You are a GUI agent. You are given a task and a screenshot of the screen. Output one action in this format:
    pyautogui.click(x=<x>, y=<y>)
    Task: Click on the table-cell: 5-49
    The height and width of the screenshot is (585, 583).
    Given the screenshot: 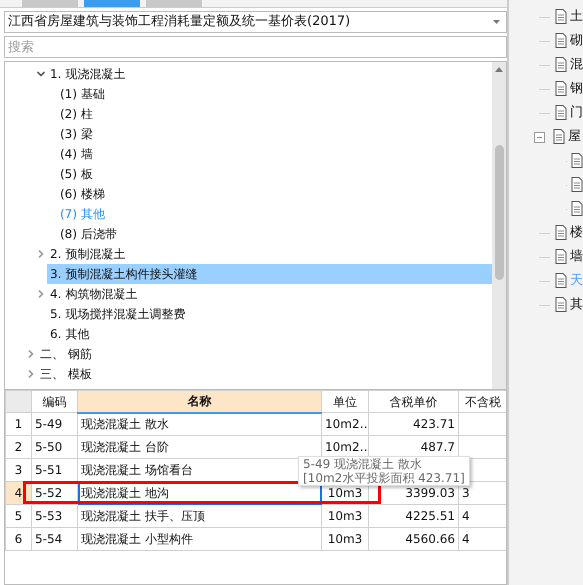 What is the action you would take?
    pyautogui.click(x=55, y=424)
    